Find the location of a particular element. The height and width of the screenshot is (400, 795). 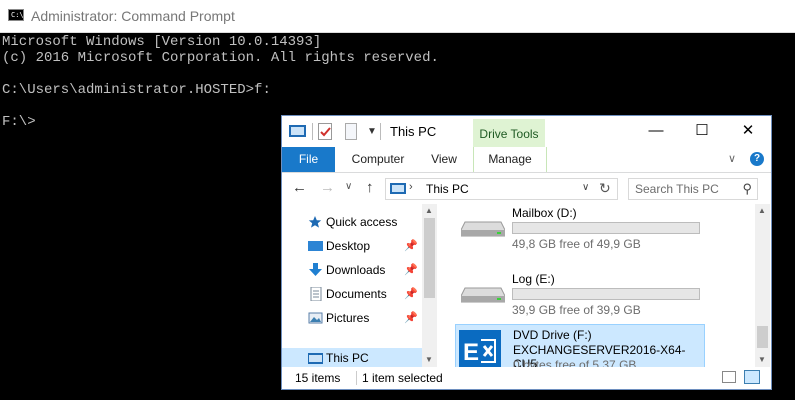

sidebar-item-downloads: Downloads 📌 is located at coordinates (352, 271).